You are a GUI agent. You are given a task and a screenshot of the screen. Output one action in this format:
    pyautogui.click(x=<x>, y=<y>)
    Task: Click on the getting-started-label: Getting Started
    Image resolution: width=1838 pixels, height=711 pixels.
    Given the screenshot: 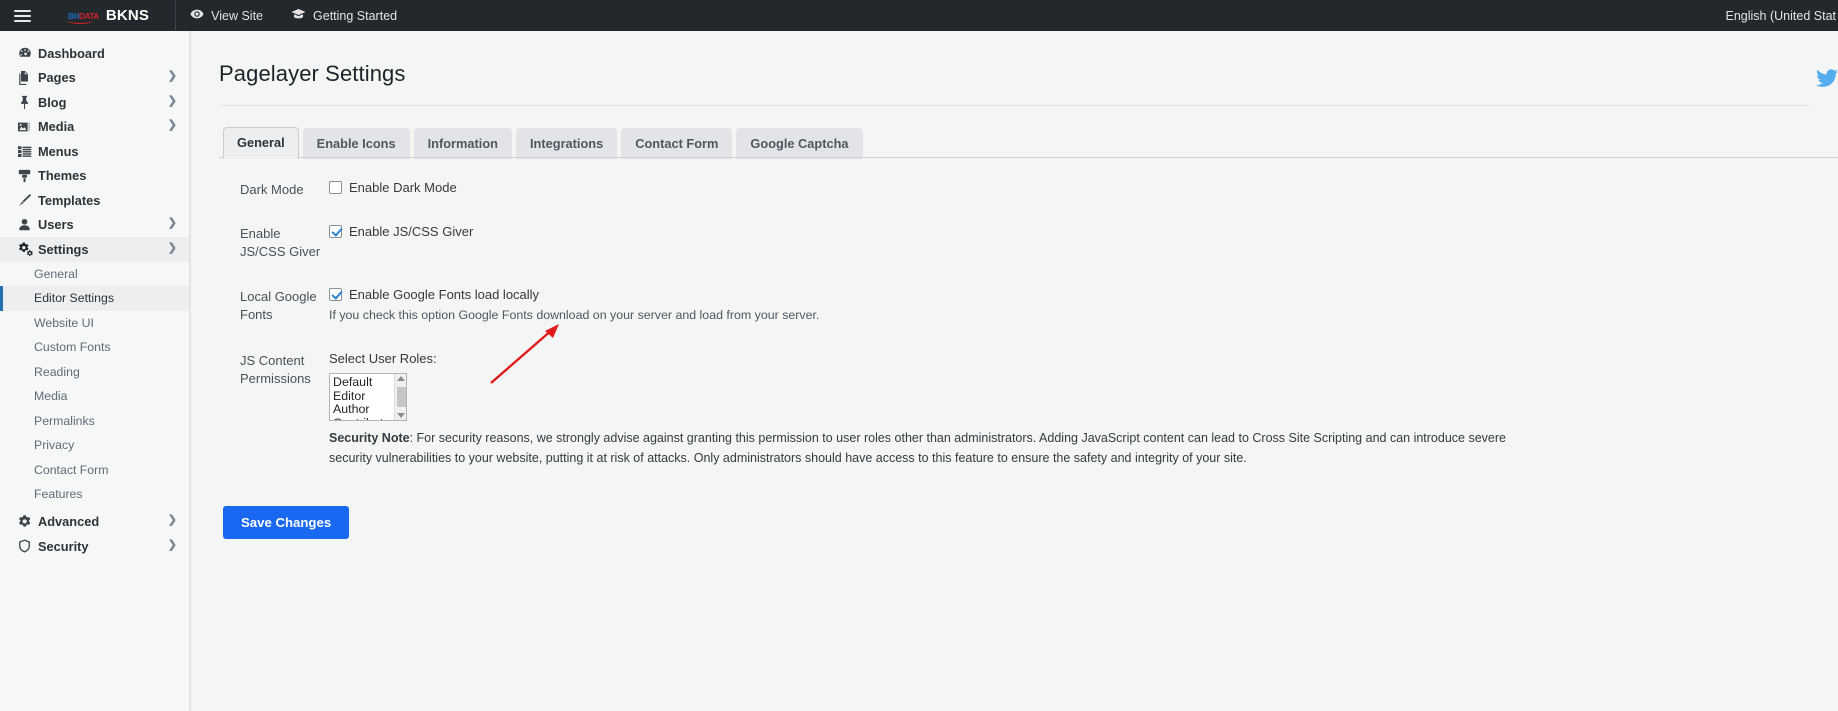 What is the action you would take?
    pyautogui.click(x=355, y=15)
    